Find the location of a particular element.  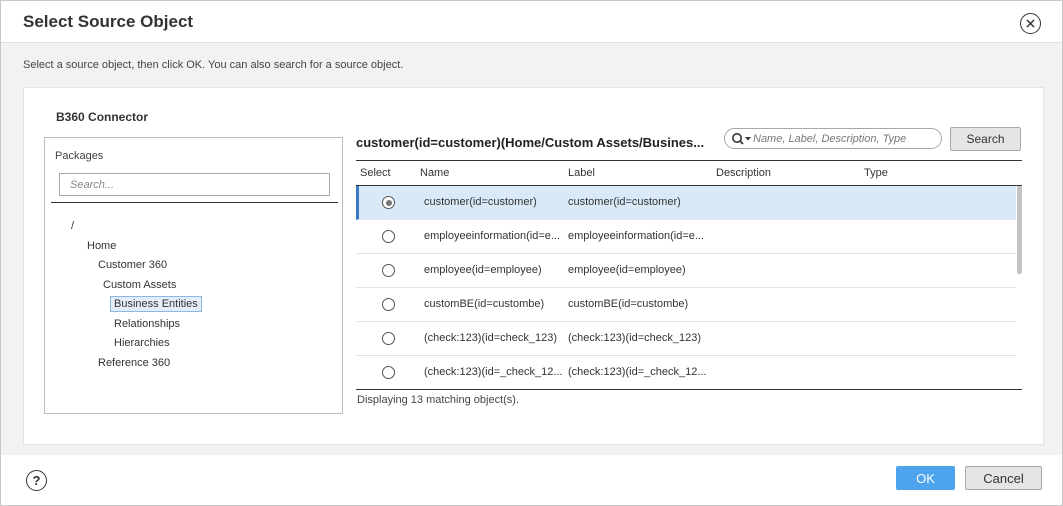

cancel-button: Cancel is located at coordinates (1003, 478).